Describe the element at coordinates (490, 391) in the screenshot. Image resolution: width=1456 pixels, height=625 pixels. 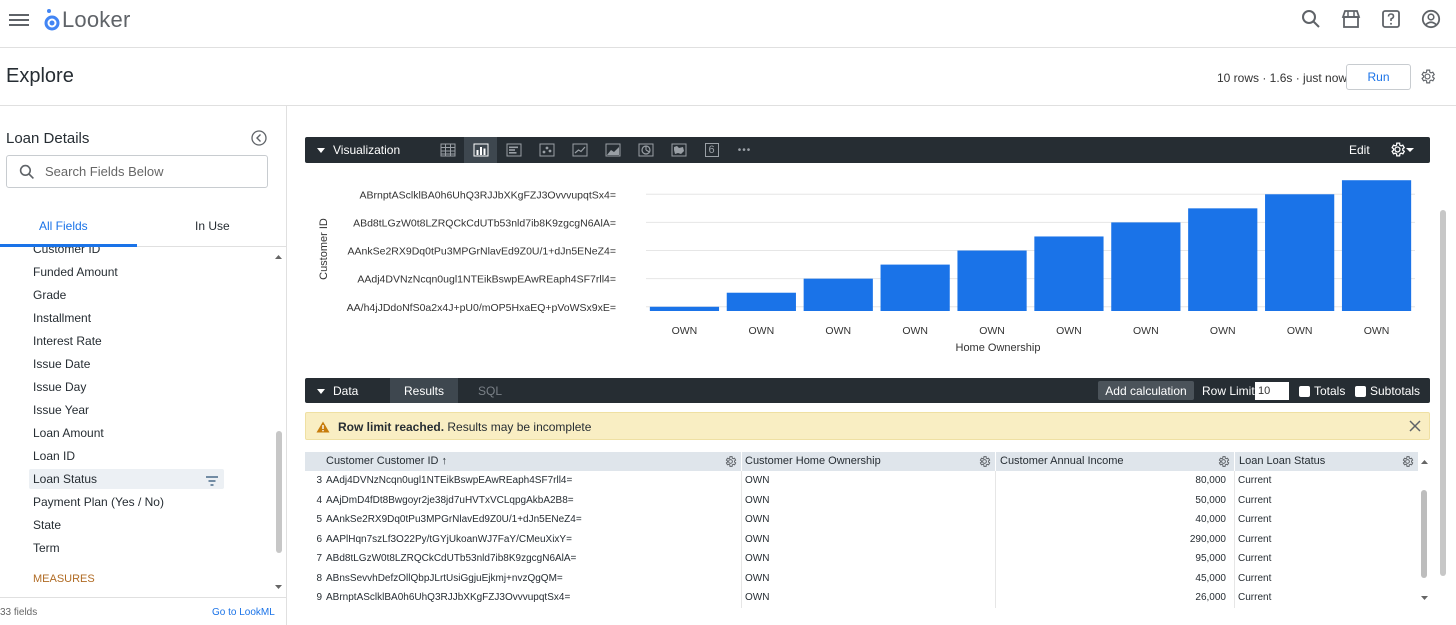
I see `tab-sql: SQL` at that location.